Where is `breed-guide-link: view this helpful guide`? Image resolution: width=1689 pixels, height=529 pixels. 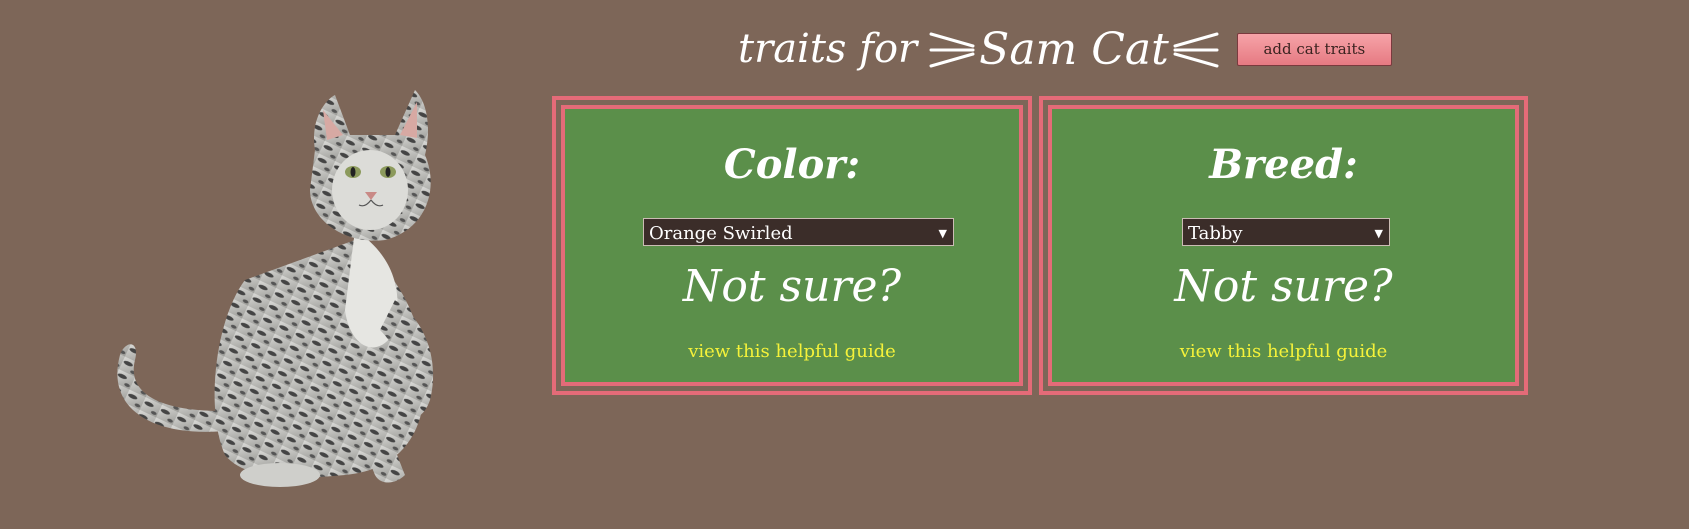 breed-guide-link: view this helpful guide is located at coordinates (1283, 351).